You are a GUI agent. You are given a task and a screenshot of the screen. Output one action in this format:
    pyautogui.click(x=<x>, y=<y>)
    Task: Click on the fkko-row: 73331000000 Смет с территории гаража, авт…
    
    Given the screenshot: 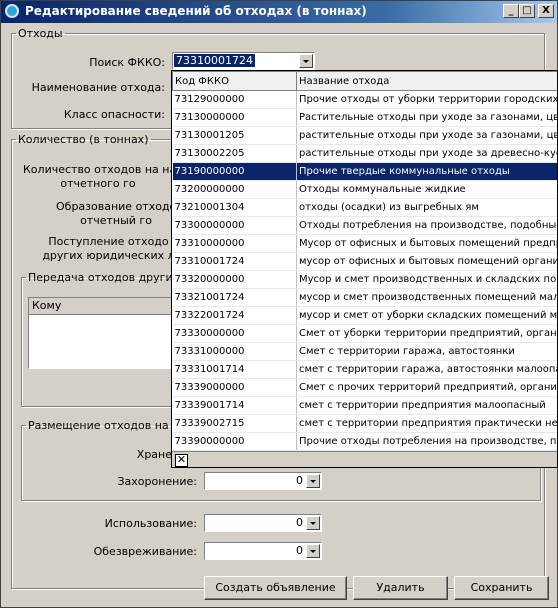 What is the action you would take?
    pyautogui.click(x=364, y=351)
    